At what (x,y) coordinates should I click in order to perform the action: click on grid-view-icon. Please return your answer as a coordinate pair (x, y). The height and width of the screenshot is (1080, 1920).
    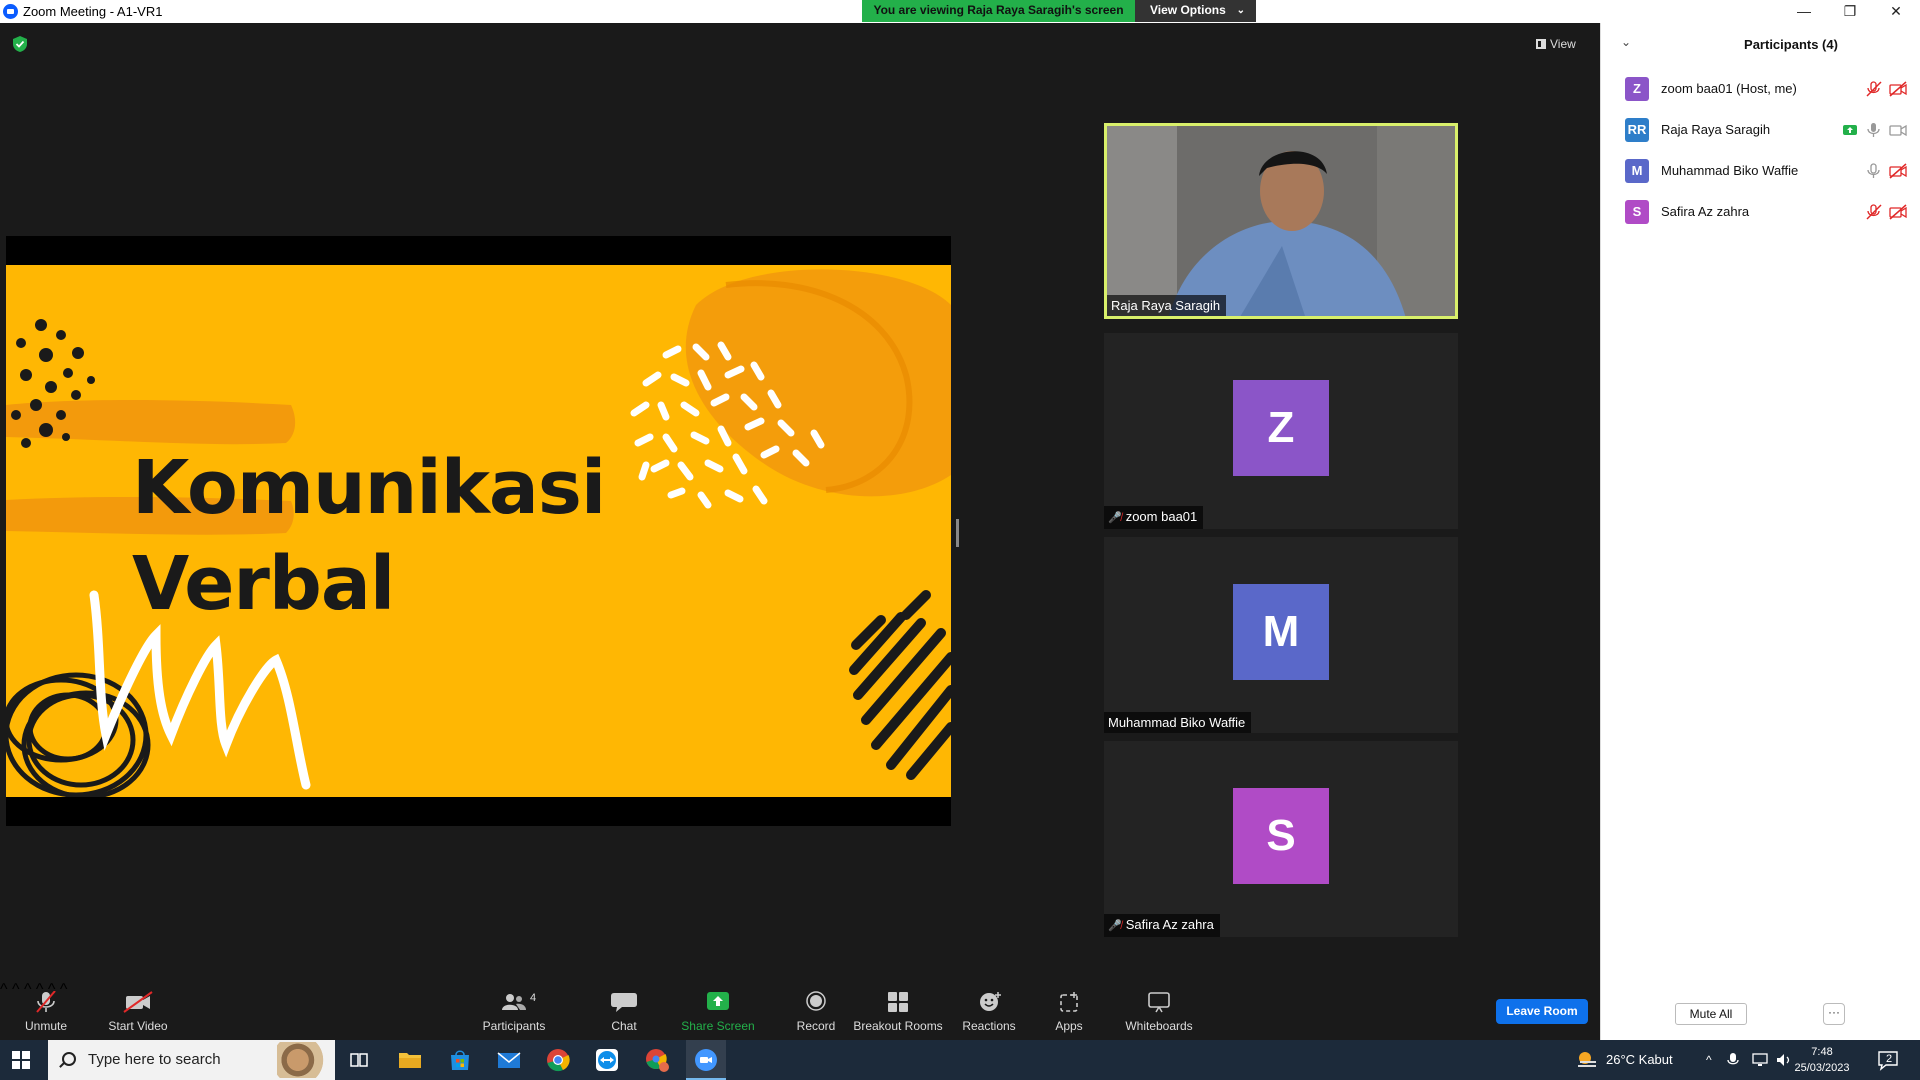
    Looking at the image, I should click on (1541, 44).